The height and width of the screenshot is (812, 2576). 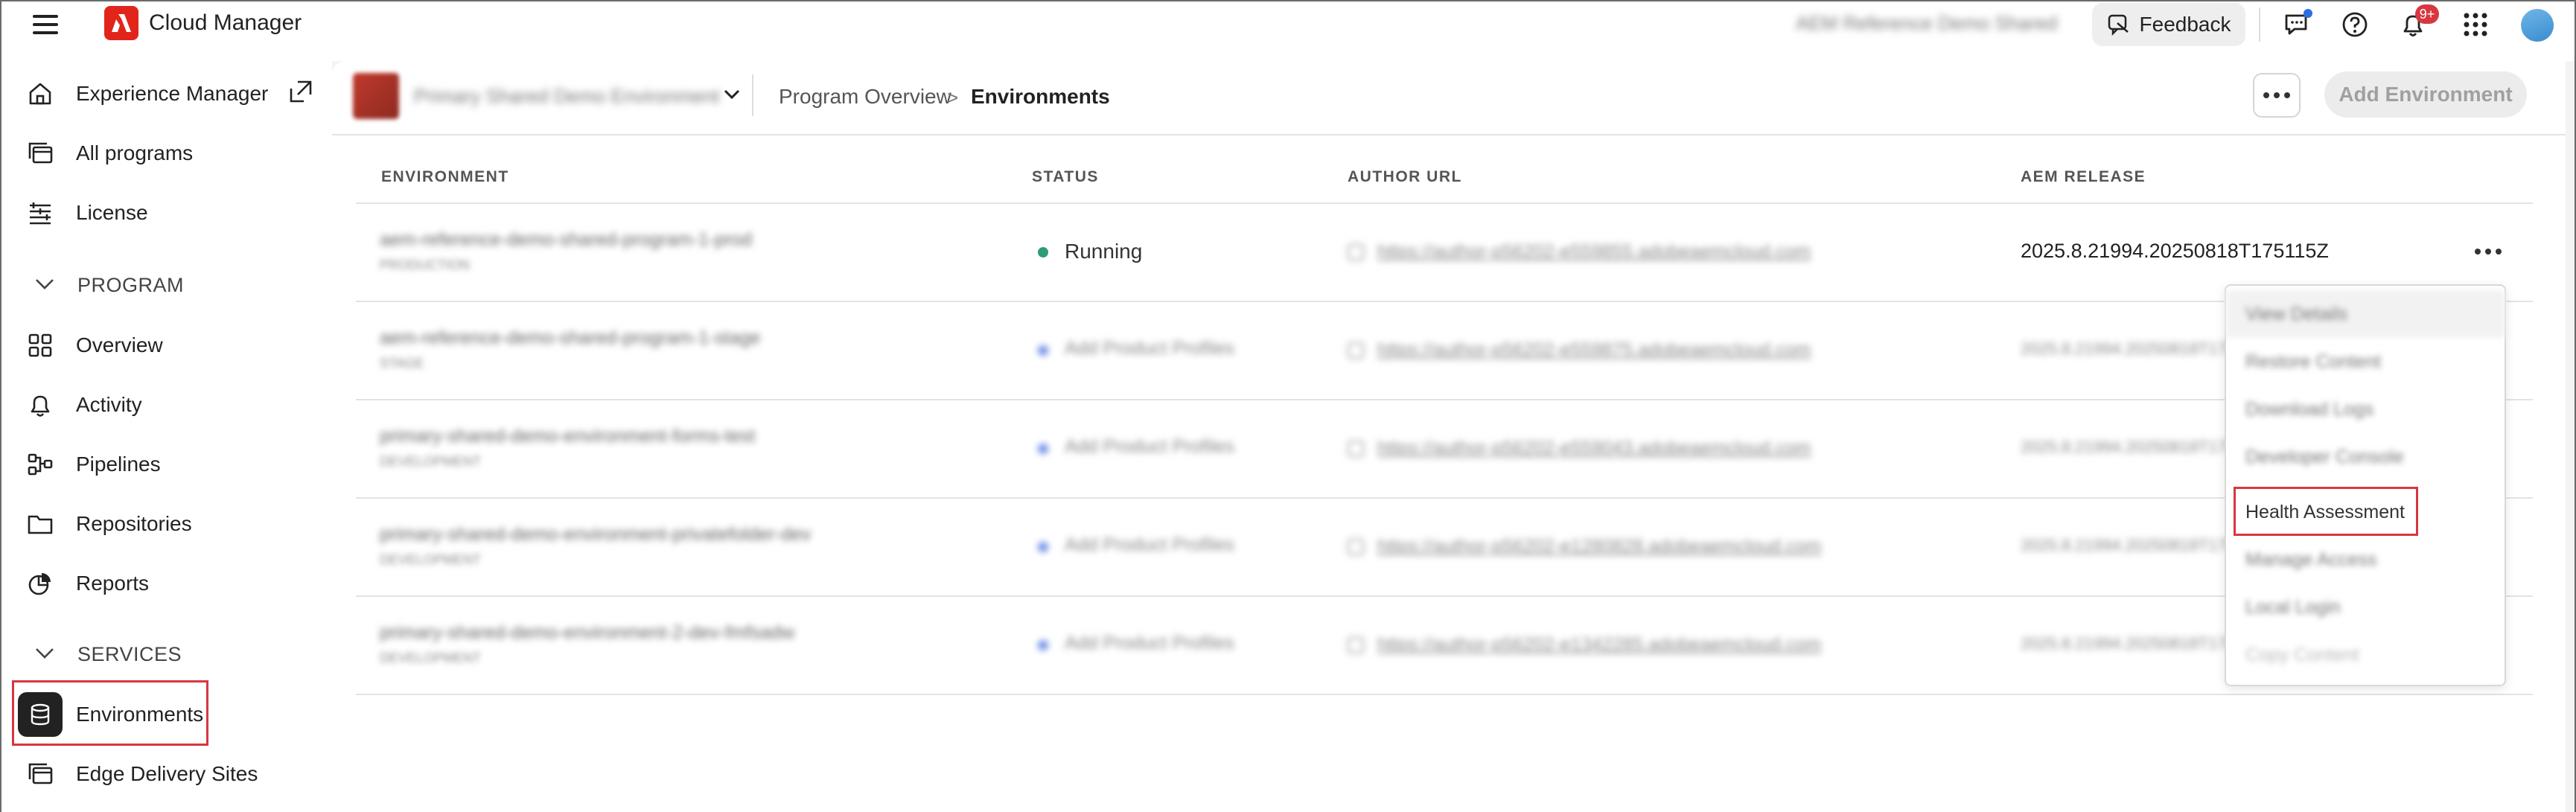 What do you see at coordinates (2365, 362) in the screenshot?
I see `menu-item-restore-content: Restore Content` at bounding box center [2365, 362].